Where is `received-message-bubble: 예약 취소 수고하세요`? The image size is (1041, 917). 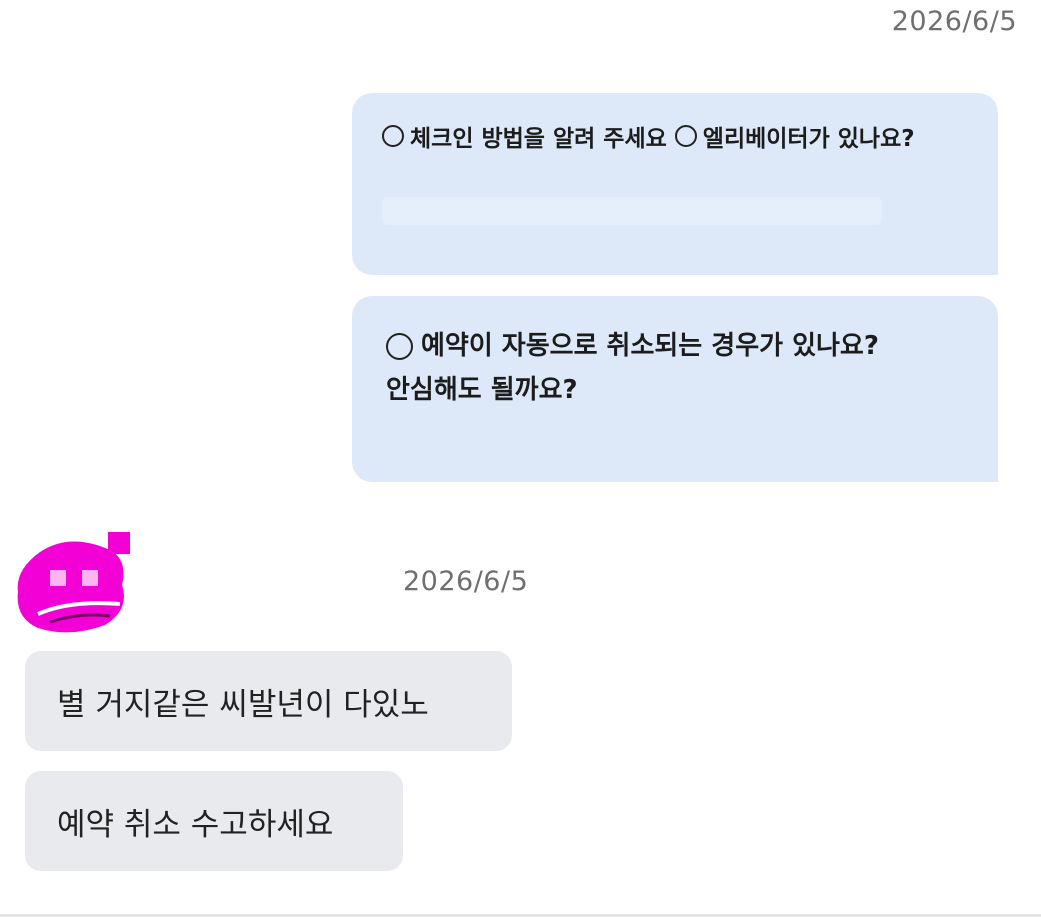 received-message-bubble: 예약 취소 수고하세요 is located at coordinates (214, 821).